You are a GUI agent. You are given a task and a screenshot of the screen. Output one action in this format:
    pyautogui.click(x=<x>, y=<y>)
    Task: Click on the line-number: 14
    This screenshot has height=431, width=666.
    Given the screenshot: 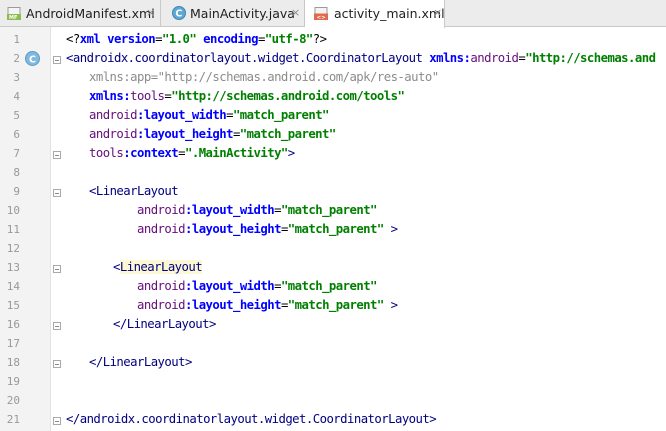 What is the action you would take?
    pyautogui.click(x=13, y=286)
    